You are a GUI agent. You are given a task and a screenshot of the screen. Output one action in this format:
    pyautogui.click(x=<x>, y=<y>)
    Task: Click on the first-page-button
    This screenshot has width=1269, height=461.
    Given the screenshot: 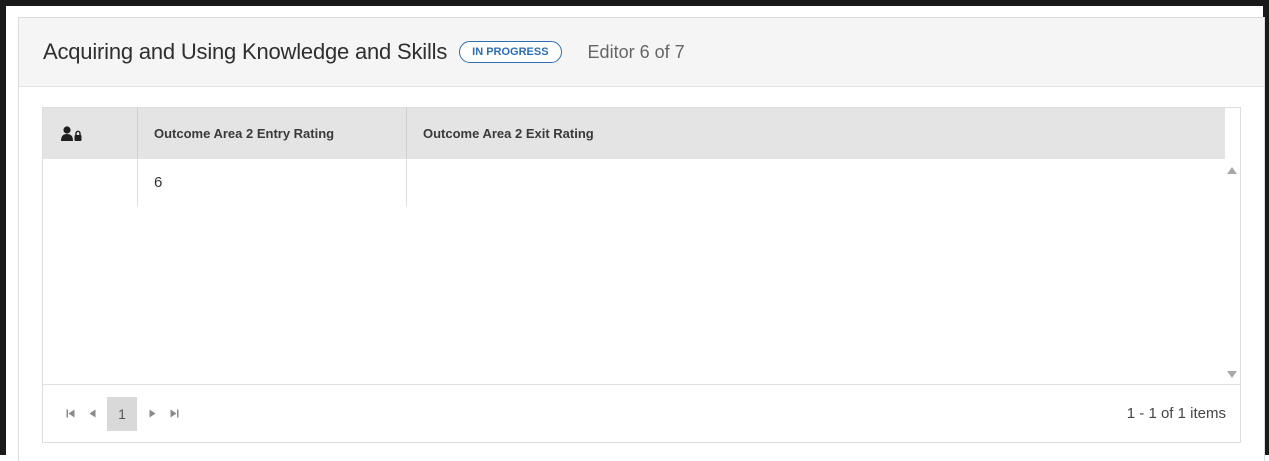 What is the action you would take?
    pyautogui.click(x=70, y=414)
    